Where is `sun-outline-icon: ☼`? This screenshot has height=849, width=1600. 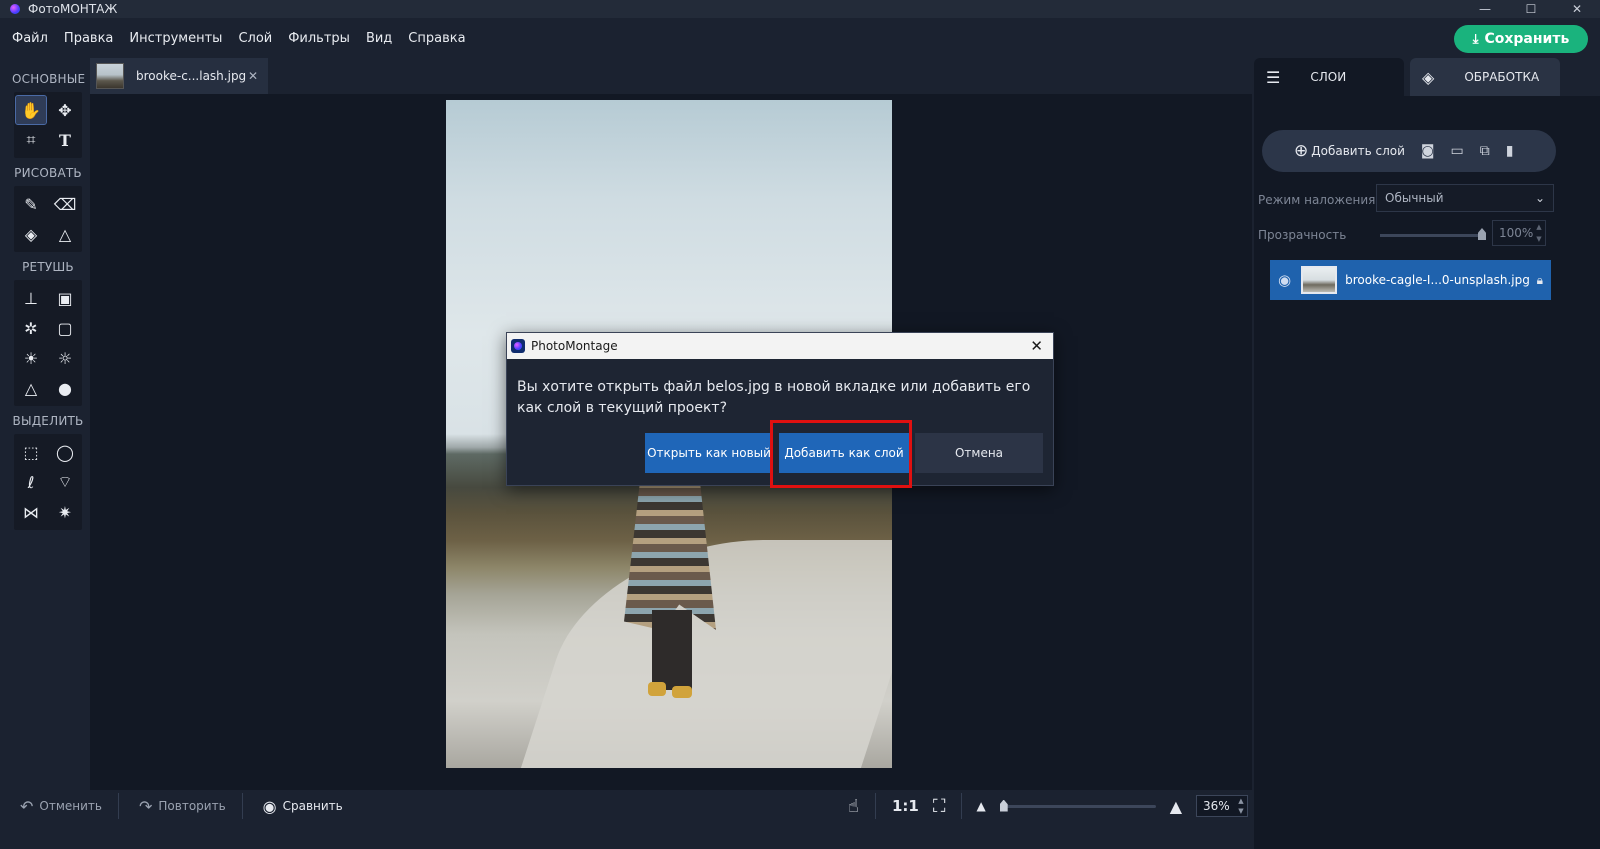 sun-outline-icon: ☼ is located at coordinates (65, 358).